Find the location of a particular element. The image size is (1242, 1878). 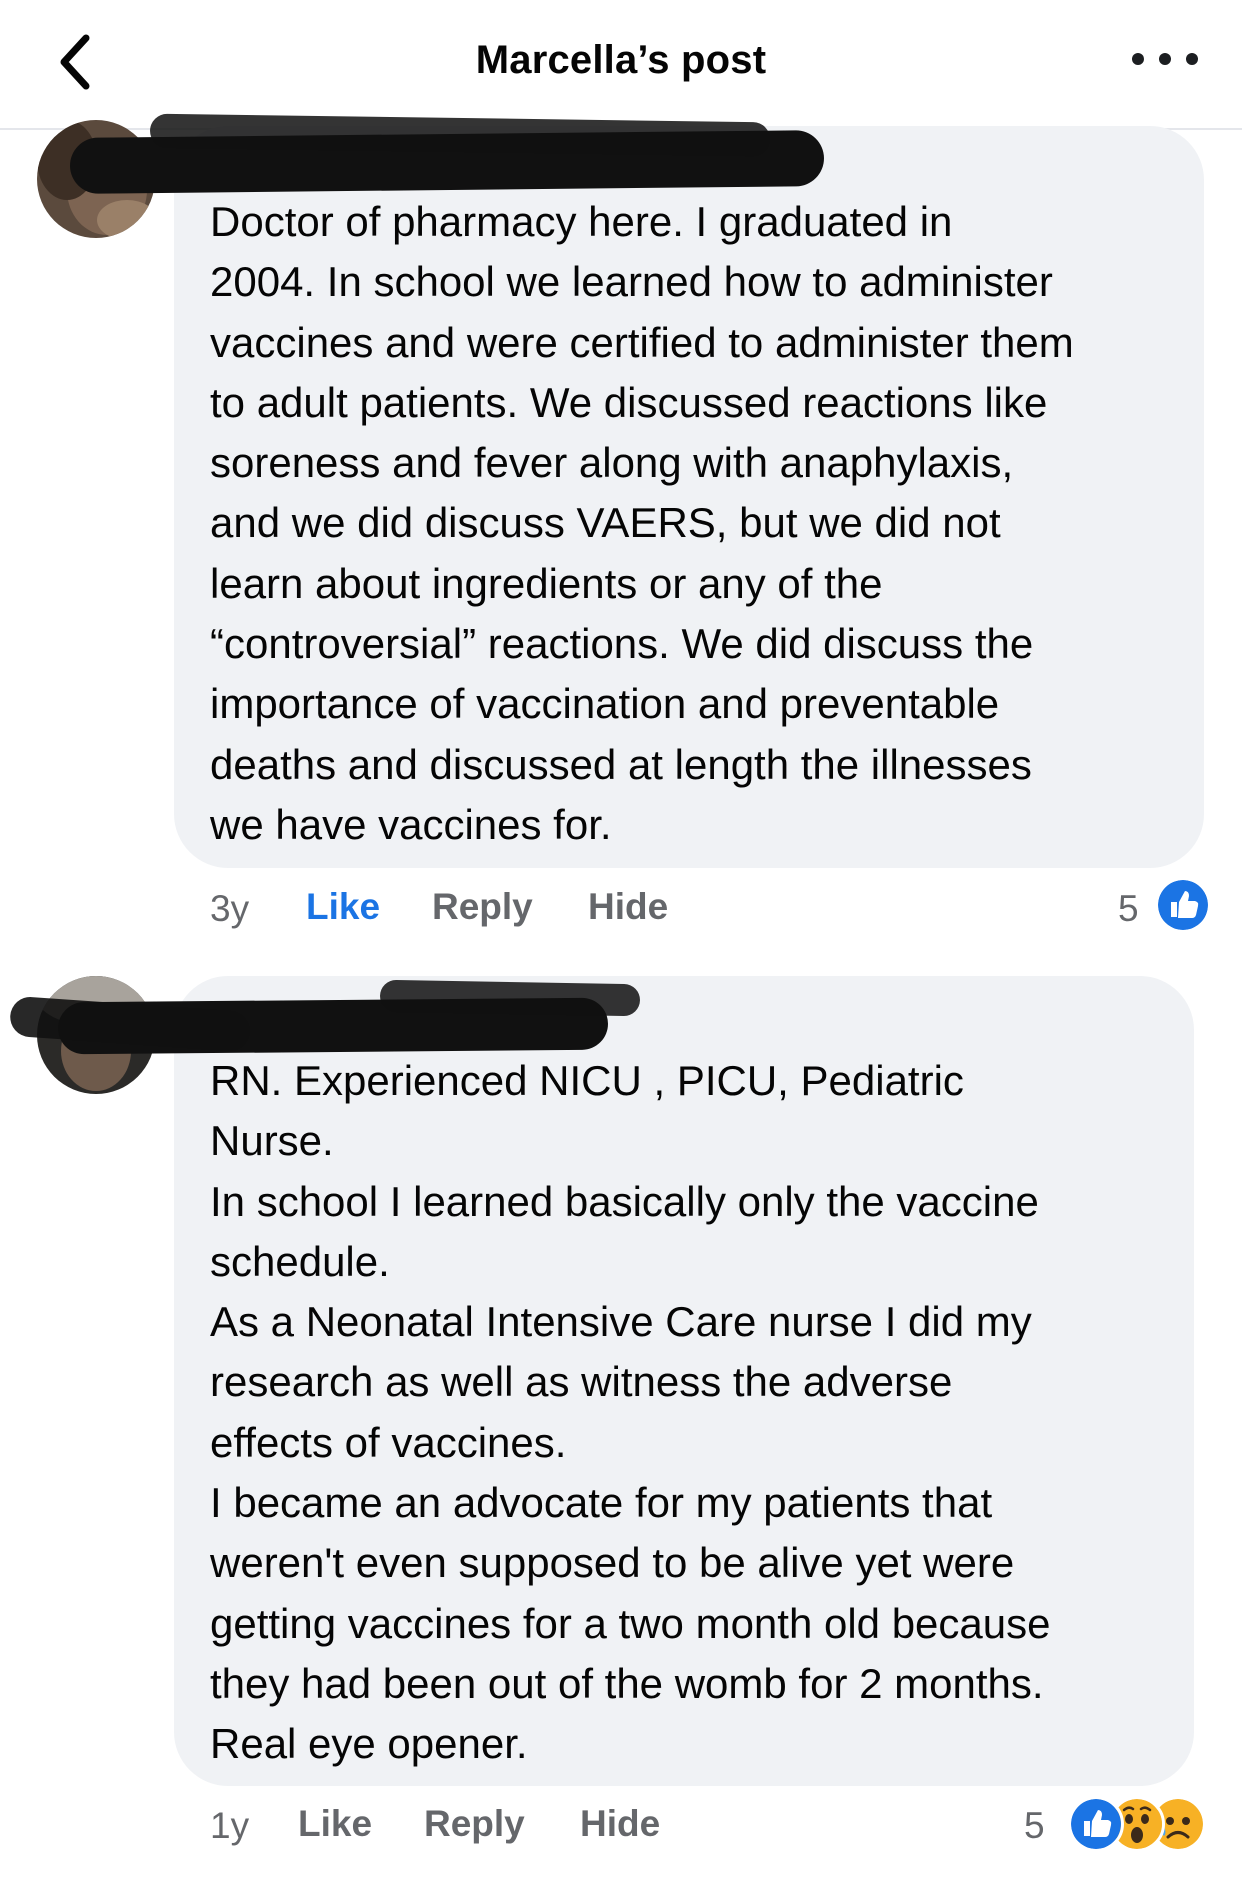

page-title: Marcella’s post is located at coordinates (621, 60).